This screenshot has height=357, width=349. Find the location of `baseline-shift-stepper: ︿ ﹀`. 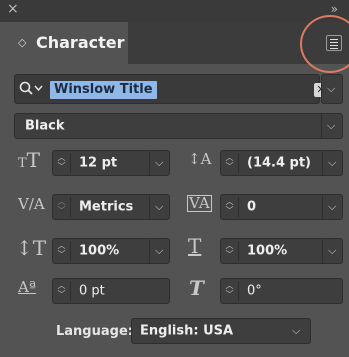

baseline-shift-stepper: ︿ ﹀ is located at coordinates (62, 291).